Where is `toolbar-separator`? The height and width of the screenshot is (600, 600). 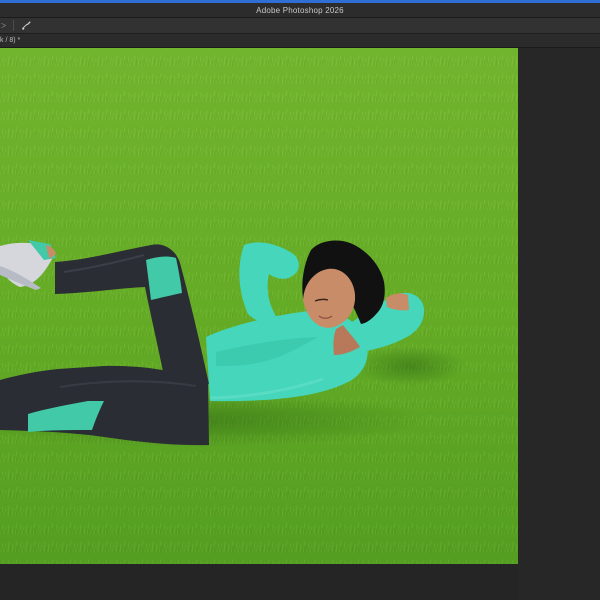
toolbar-separator is located at coordinates (13, 25).